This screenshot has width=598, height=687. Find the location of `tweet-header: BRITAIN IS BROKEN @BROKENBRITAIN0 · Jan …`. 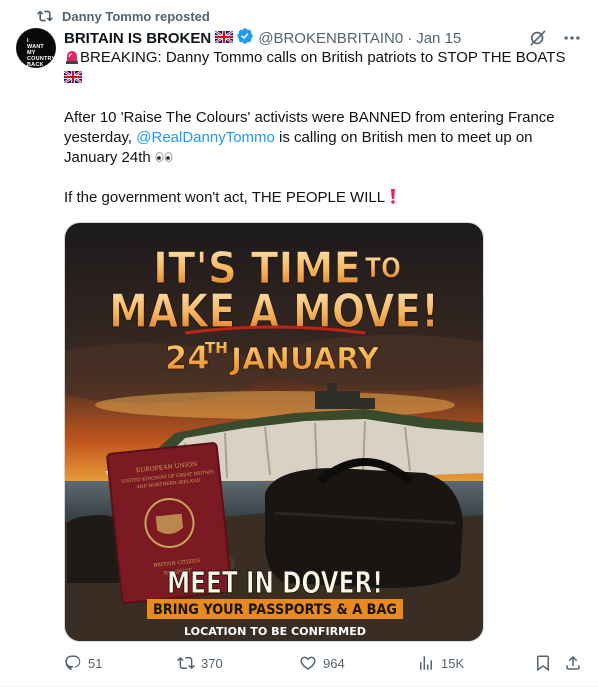

tweet-header: BRITAIN IS BROKEN @BROKENBRITAIN0 · Jan … is located at coordinates (323, 38).